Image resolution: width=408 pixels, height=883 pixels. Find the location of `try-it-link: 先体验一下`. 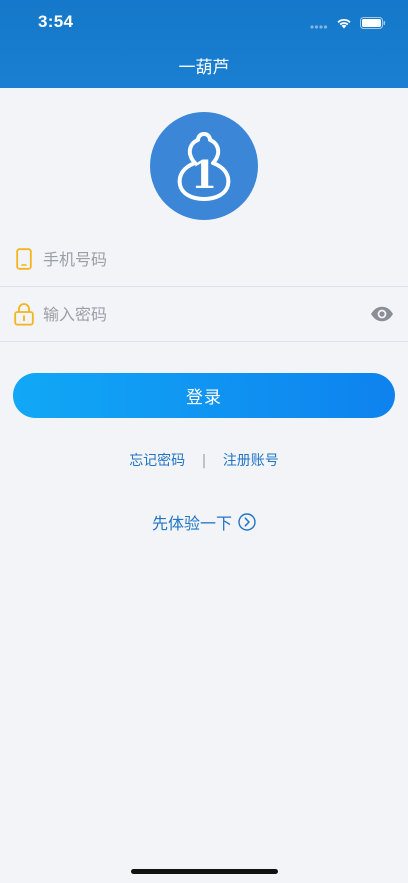

try-it-link: 先体验一下 is located at coordinates (204, 522).